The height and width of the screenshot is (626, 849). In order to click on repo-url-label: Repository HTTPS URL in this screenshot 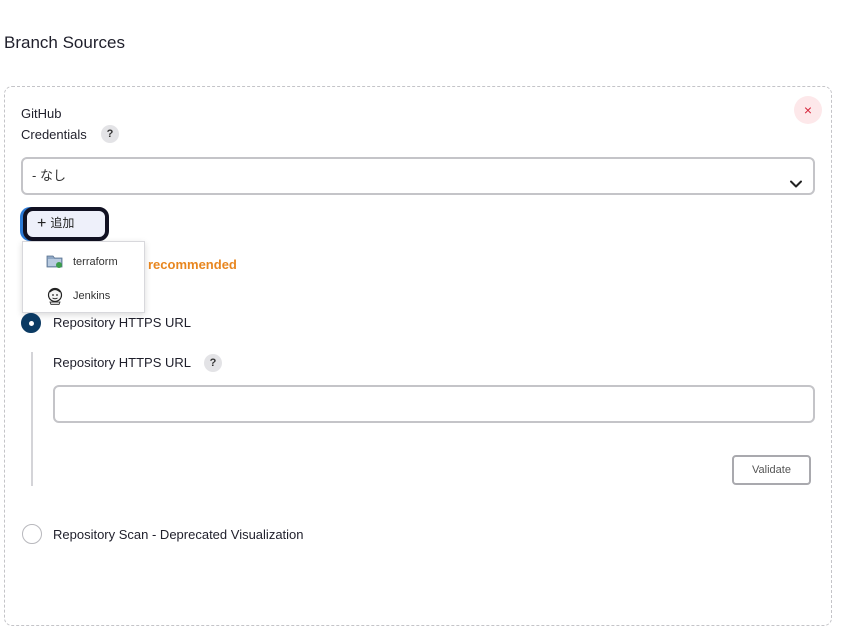, I will do `click(122, 362)`.